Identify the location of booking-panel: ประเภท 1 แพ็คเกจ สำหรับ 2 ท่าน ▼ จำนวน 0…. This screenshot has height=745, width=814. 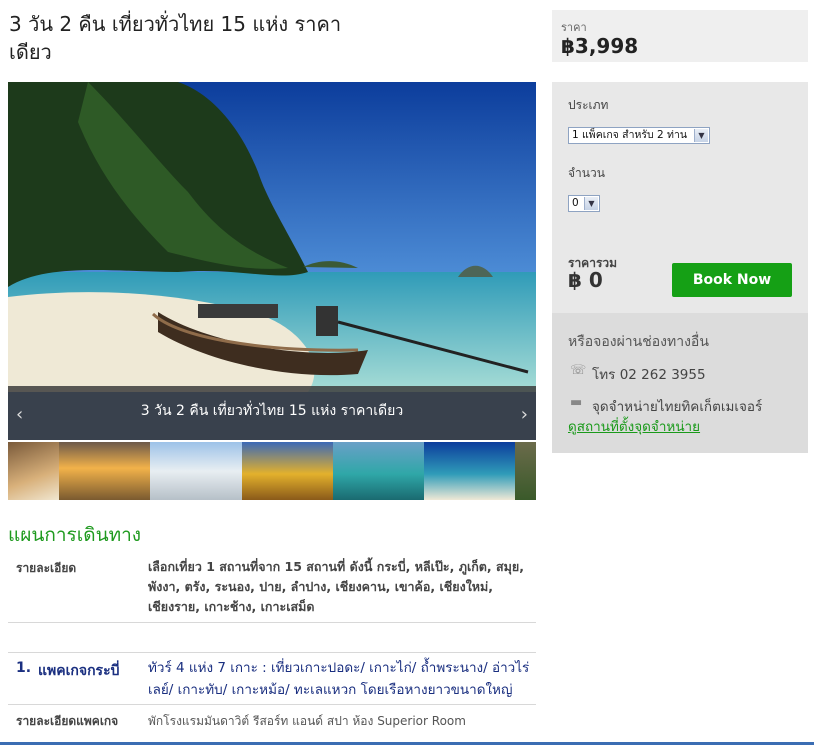
(680, 197).